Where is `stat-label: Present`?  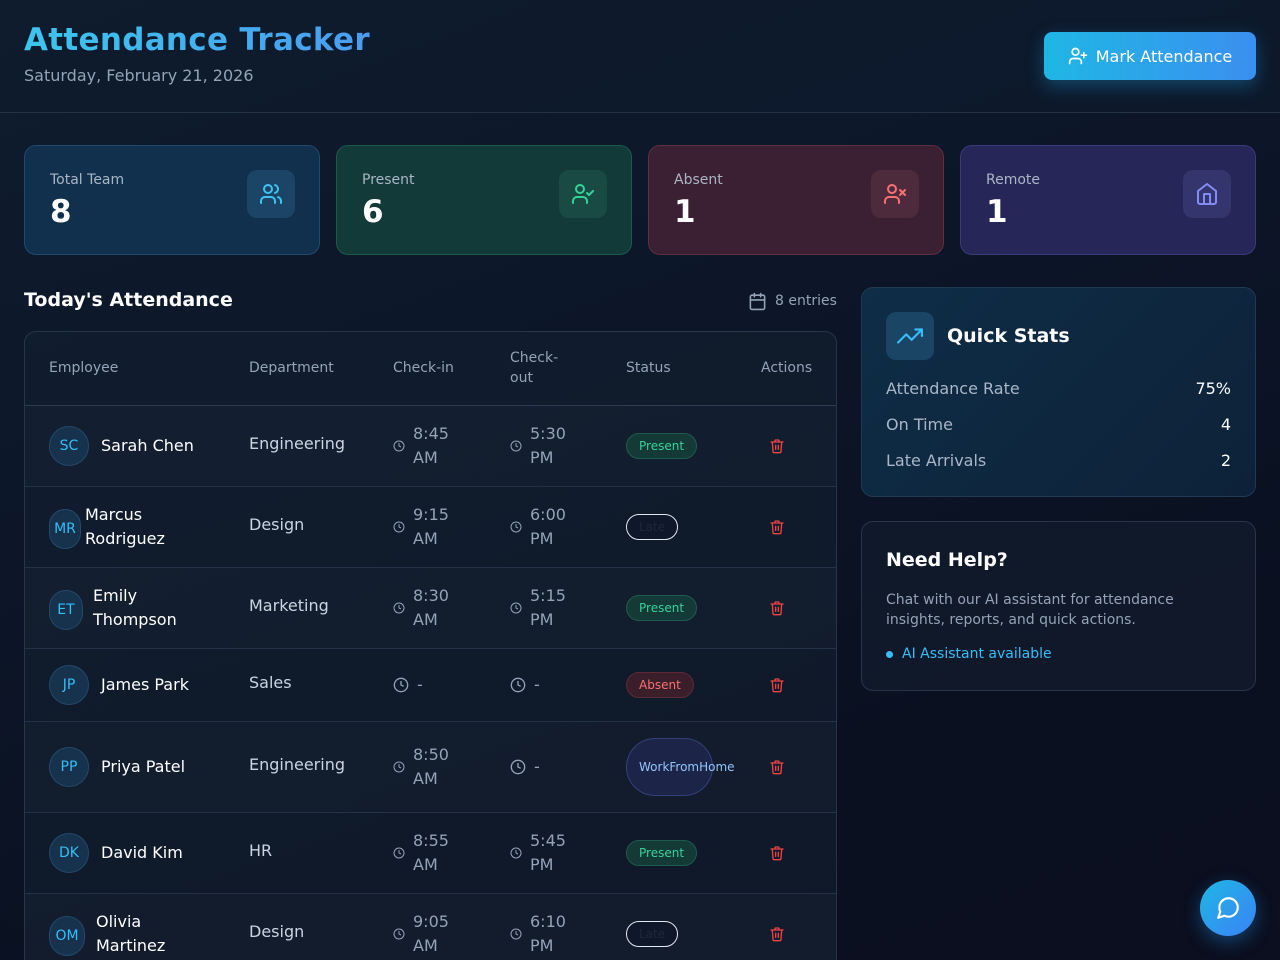 stat-label: Present is located at coordinates (388, 180).